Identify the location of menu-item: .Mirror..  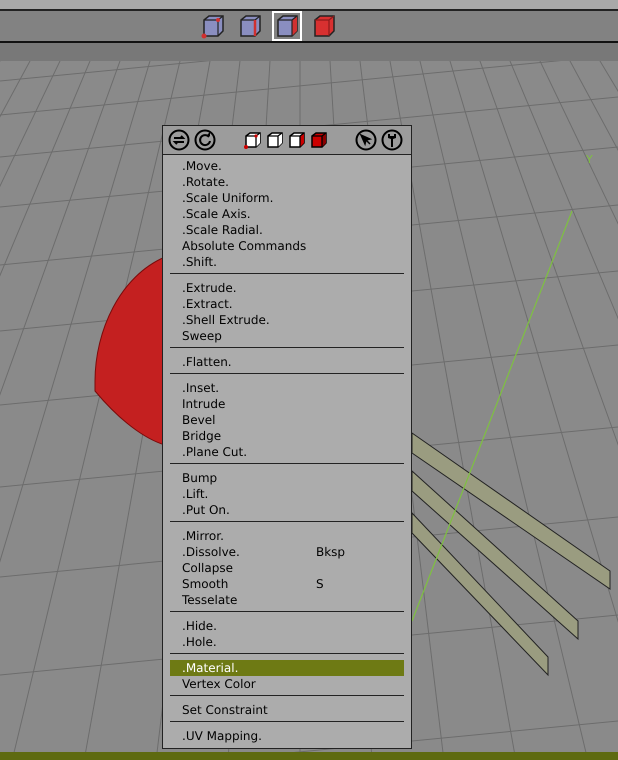
(287, 536).